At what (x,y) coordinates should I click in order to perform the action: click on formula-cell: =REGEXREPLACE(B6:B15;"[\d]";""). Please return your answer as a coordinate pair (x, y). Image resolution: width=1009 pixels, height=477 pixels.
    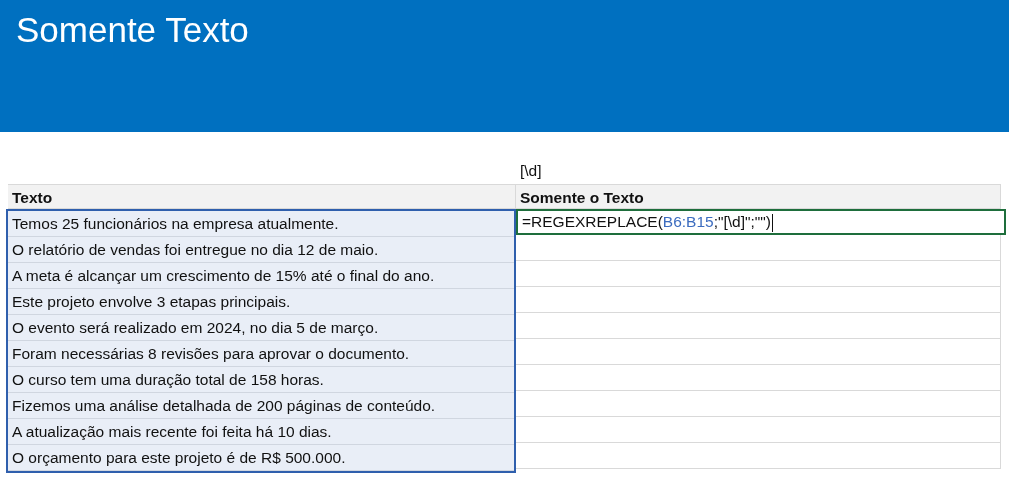
    Looking at the image, I should click on (761, 222).